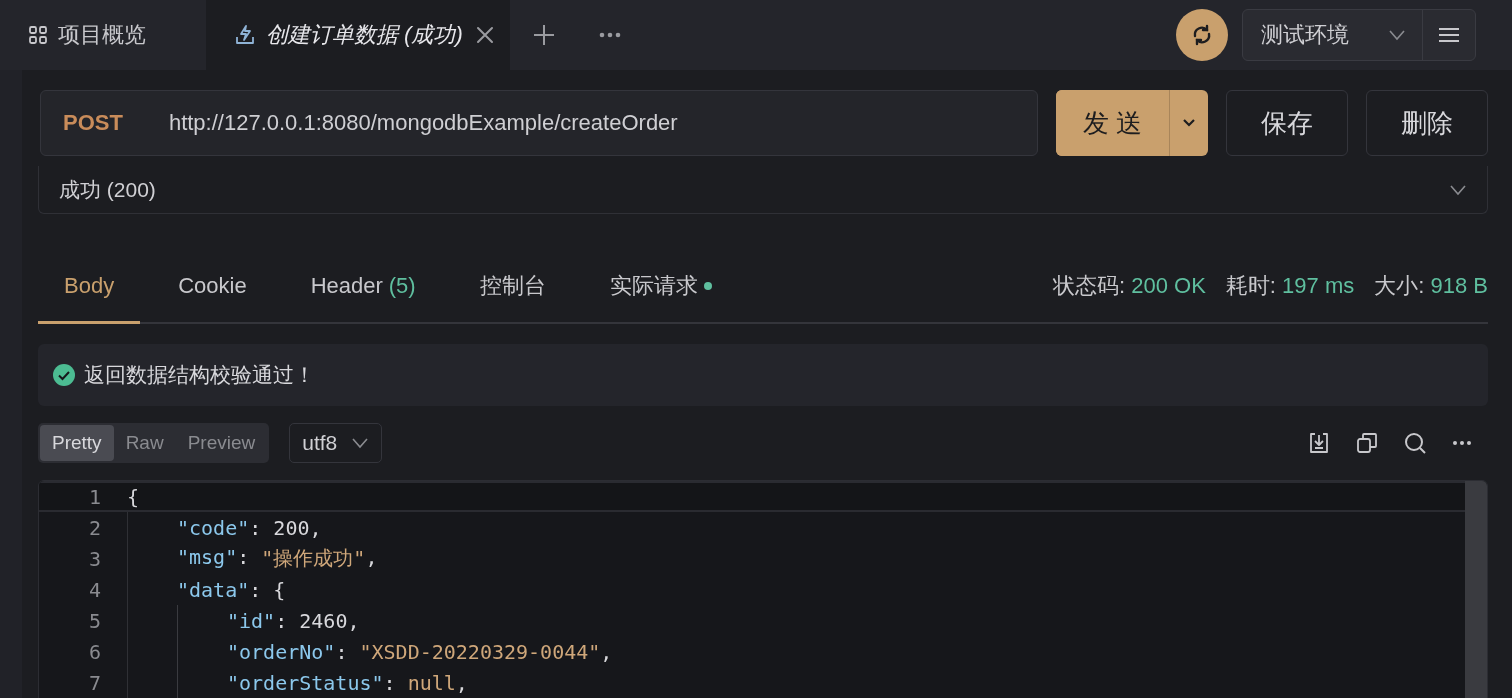  What do you see at coordinates (231, 589) in the screenshot?
I see `code-line: "data": {` at bounding box center [231, 589].